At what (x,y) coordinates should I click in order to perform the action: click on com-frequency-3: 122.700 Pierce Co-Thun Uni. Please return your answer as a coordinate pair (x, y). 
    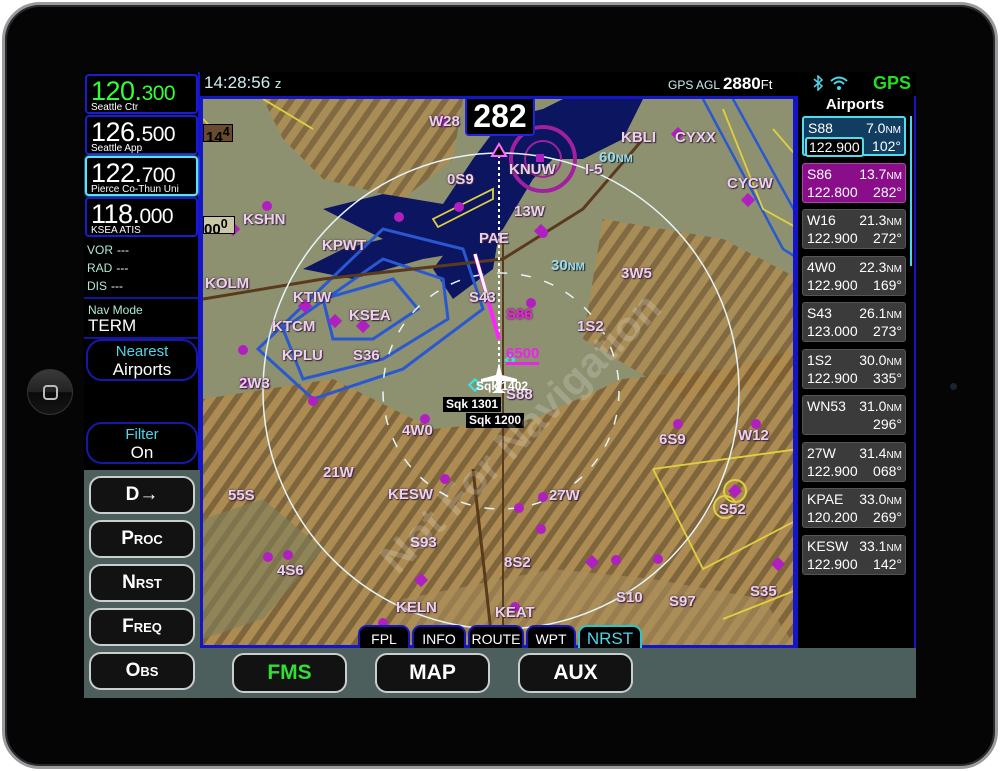
    Looking at the image, I should click on (141, 176).